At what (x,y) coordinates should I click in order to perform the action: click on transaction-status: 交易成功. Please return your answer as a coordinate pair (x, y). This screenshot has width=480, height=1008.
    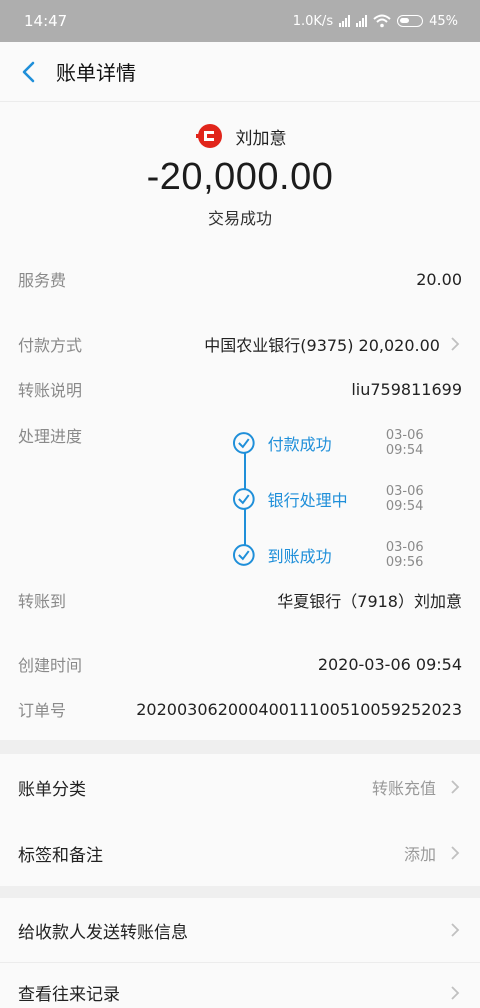
    Looking at the image, I should click on (239, 218).